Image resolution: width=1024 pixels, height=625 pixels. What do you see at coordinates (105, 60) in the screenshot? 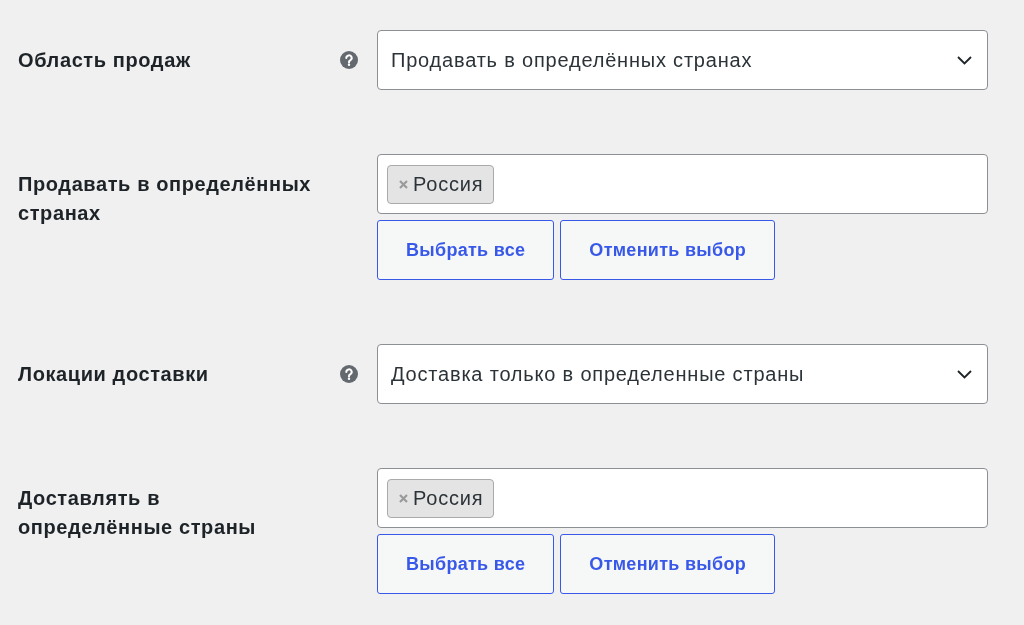
I see `field-label: Область продаж` at bounding box center [105, 60].